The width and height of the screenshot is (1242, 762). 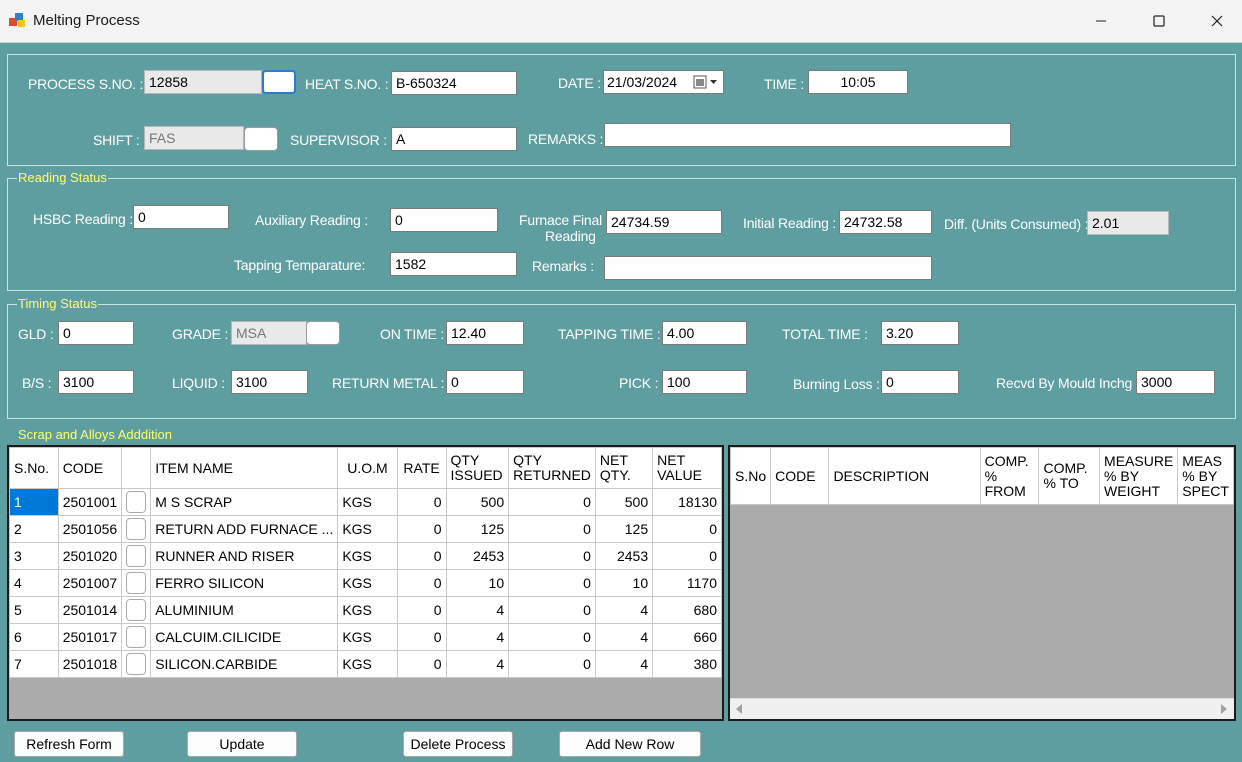 I want to click on table-cell: 2501056, so click(x=90, y=529).